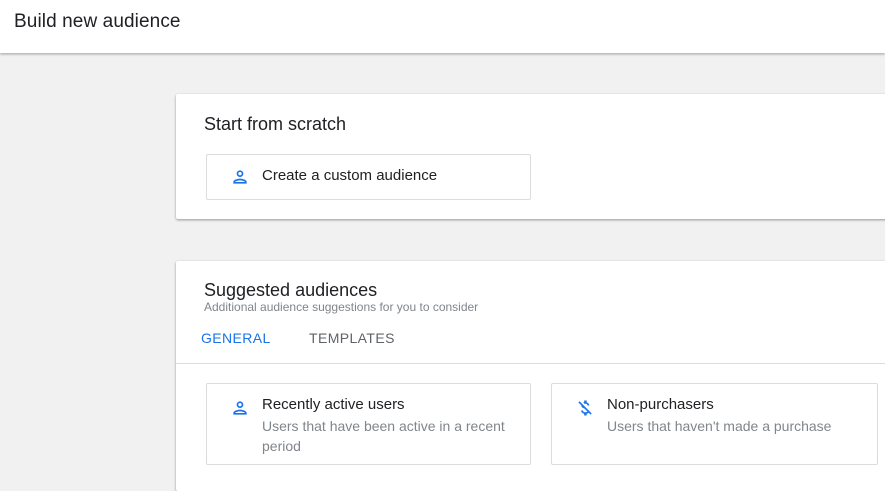 The image size is (885, 491). I want to click on non-purchasers-title: Non-purchasers, so click(660, 404).